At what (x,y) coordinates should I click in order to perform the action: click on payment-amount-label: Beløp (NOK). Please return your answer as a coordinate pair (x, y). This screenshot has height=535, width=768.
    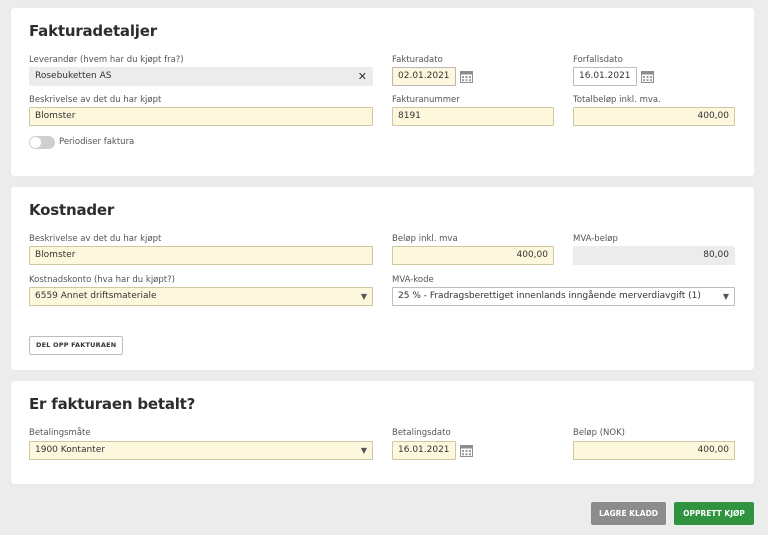
    Looking at the image, I should click on (599, 433).